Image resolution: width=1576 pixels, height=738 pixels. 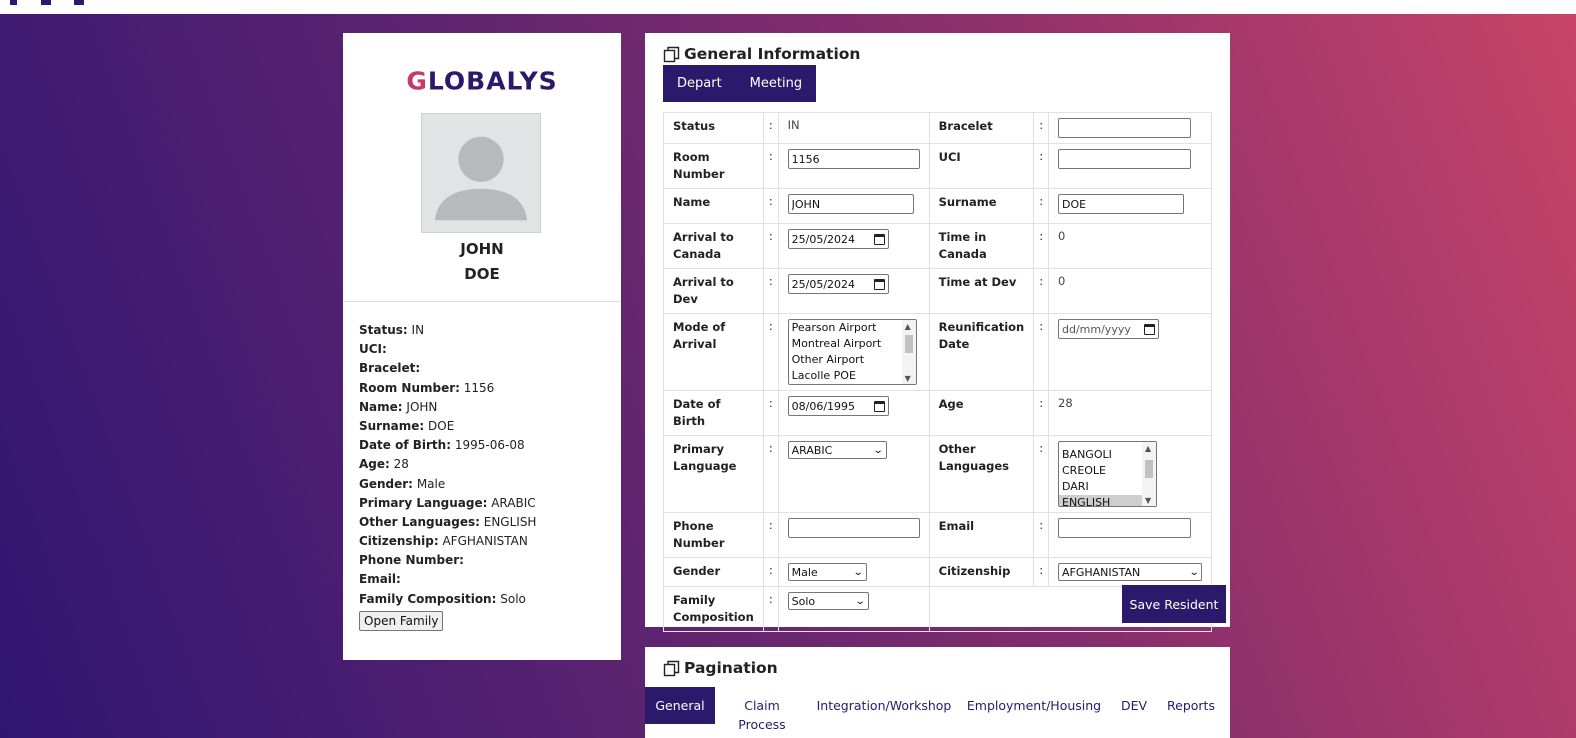 I want to click on profile-detail-item: Date of Birth: 1995-06-08, so click(x=484, y=445).